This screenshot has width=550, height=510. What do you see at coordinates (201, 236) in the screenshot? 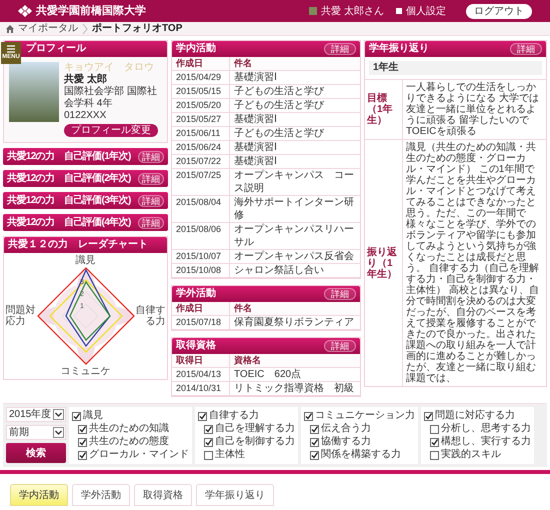
I see `table-cell: 2015/08/06` at bounding box center [201, 236].